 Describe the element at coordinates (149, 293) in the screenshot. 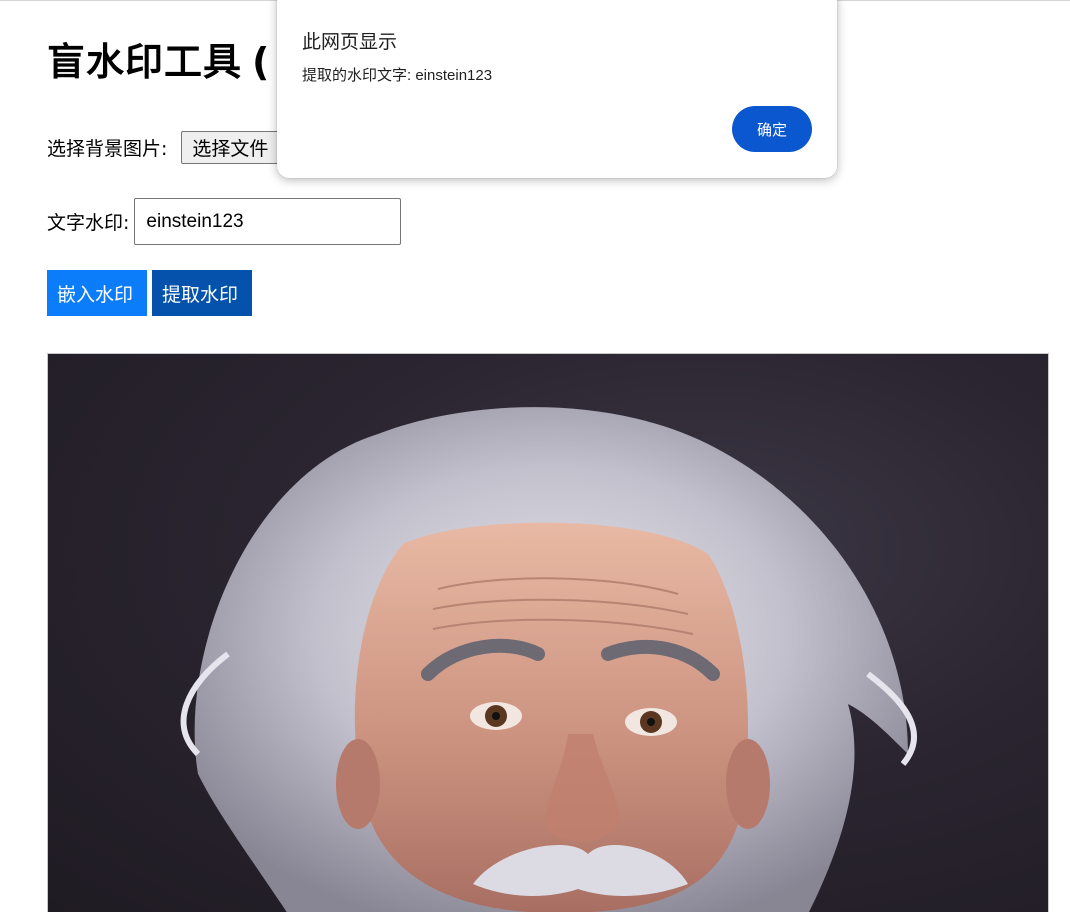

I see `action-buttons: 嵌入水印 提取水印` at that location.